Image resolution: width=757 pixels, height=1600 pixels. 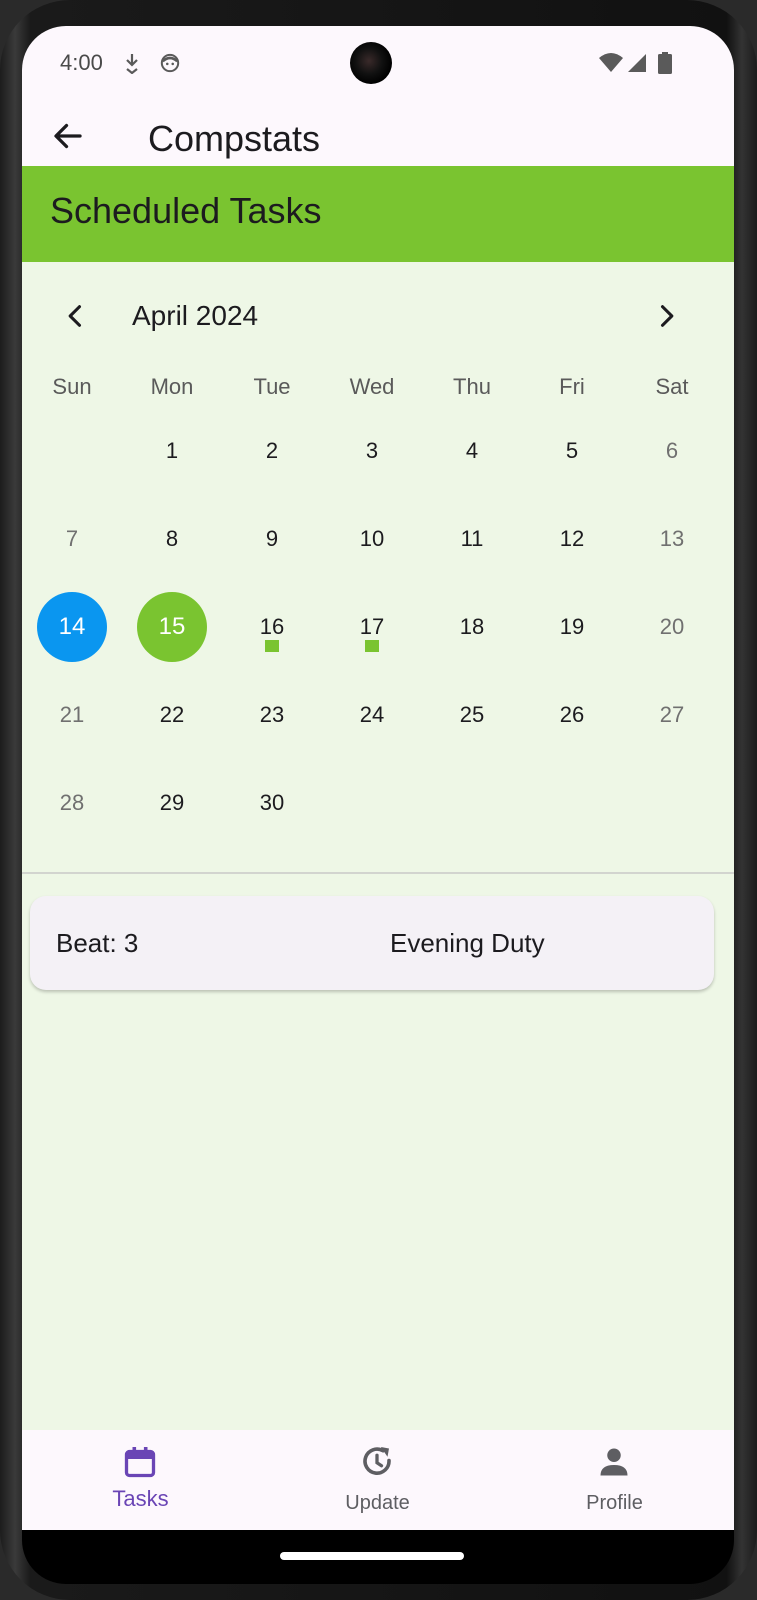 I want to click on calendar-day-number: 14, so click(x=72, y=626).